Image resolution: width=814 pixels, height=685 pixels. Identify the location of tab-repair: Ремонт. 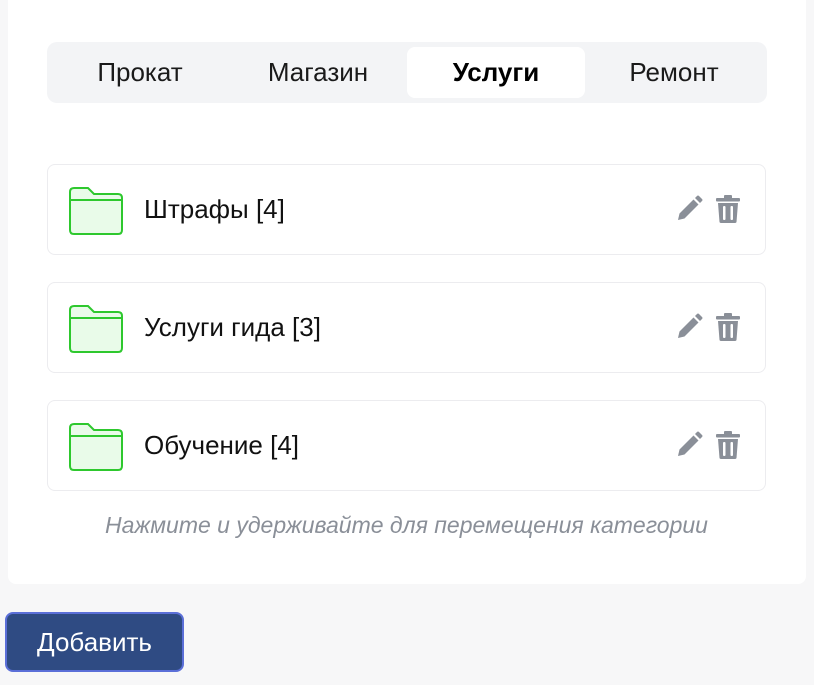
(674, 72).